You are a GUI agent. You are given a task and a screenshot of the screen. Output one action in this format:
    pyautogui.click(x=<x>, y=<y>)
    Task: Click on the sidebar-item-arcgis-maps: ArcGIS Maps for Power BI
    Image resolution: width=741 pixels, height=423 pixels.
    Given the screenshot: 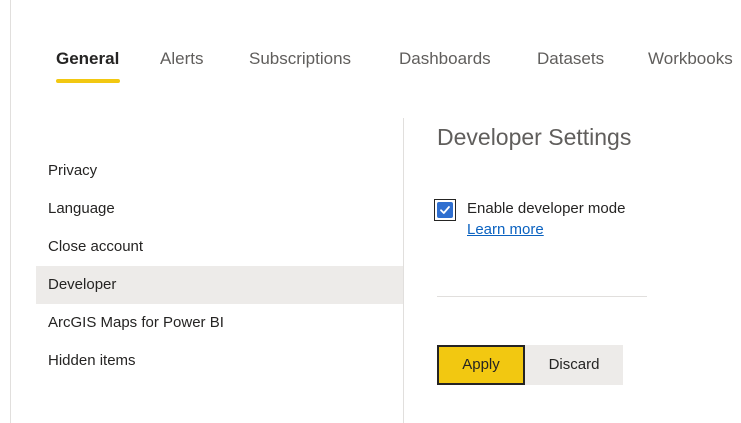 What is the action you would take?
    pyautogui.click(x=219, y=323)
    